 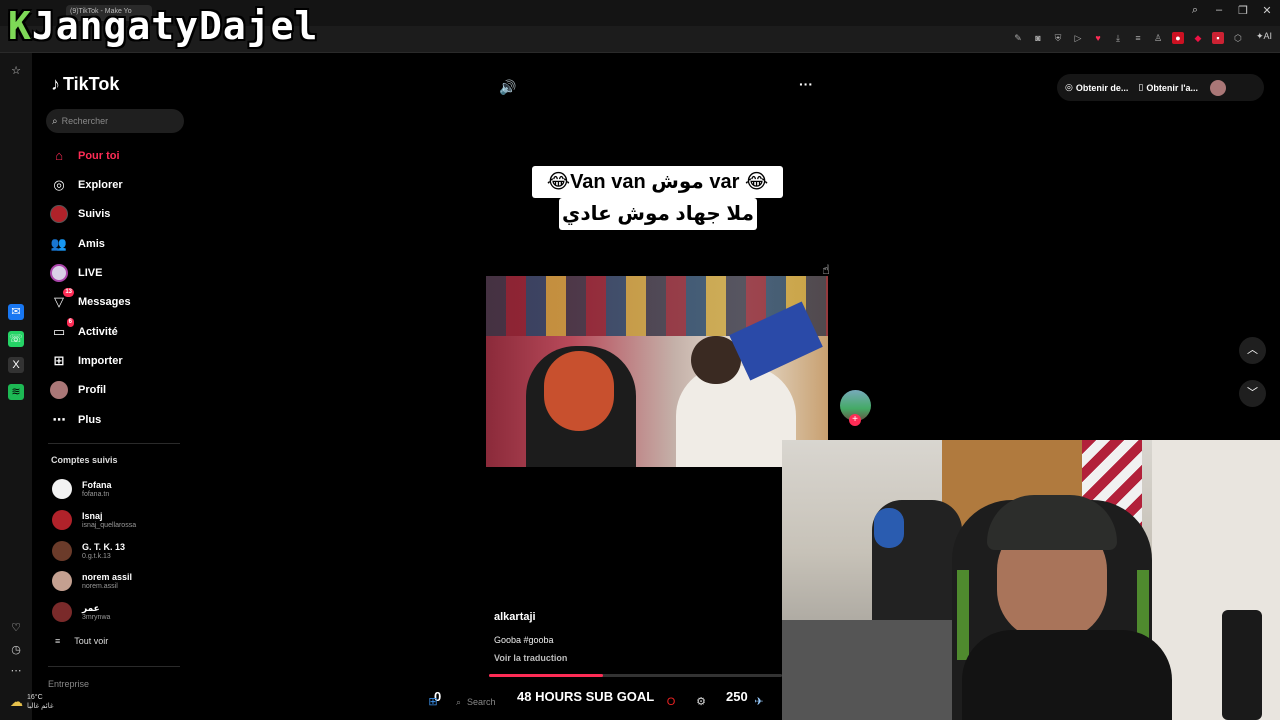 I want to click on nav-profil: Profil, so click(x=78, y=390).